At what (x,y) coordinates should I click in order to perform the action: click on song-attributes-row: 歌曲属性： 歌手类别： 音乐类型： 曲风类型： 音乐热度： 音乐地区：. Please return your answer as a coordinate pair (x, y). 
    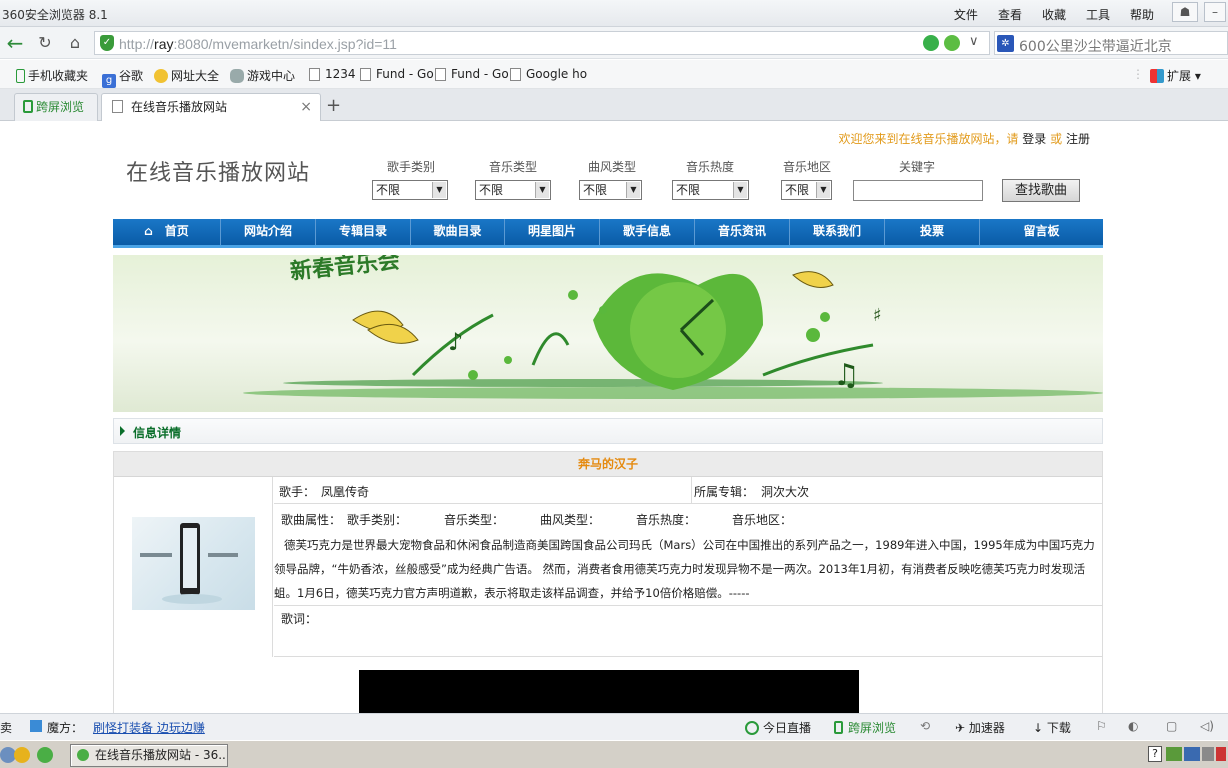
    Looking at the image, I should click on (688, 518).